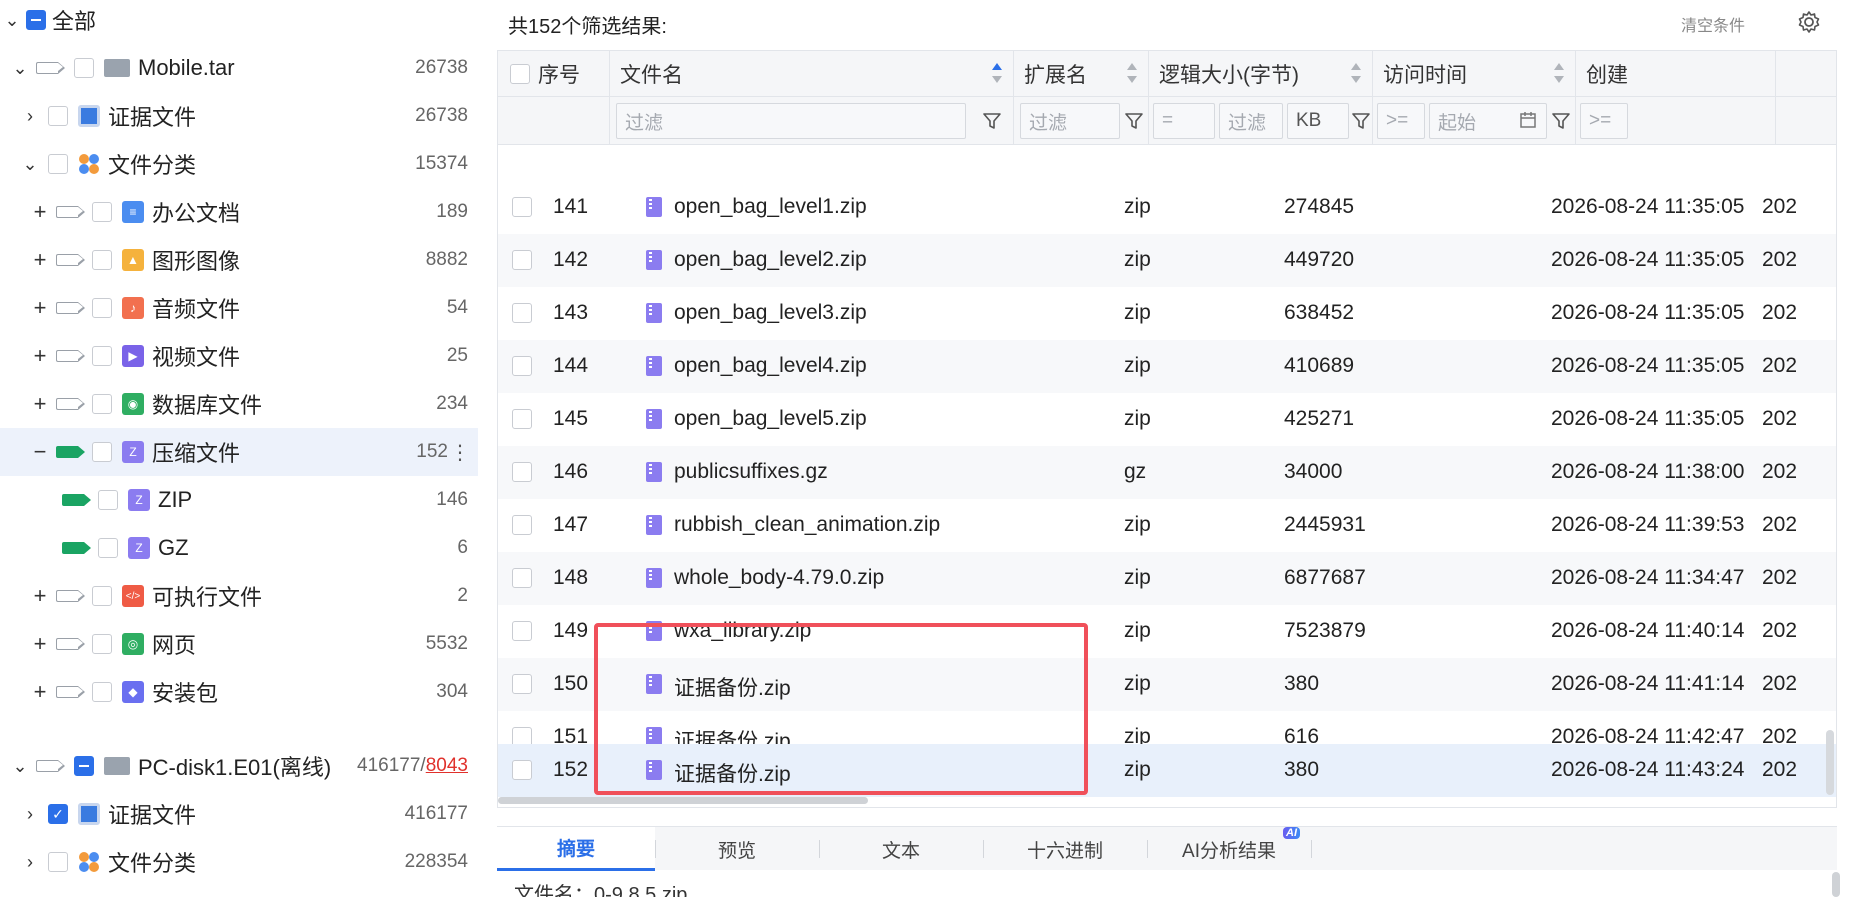 This screenshot has width=1863, height=897. I want to click on vertical-scrollbar, so click(1836, 884).